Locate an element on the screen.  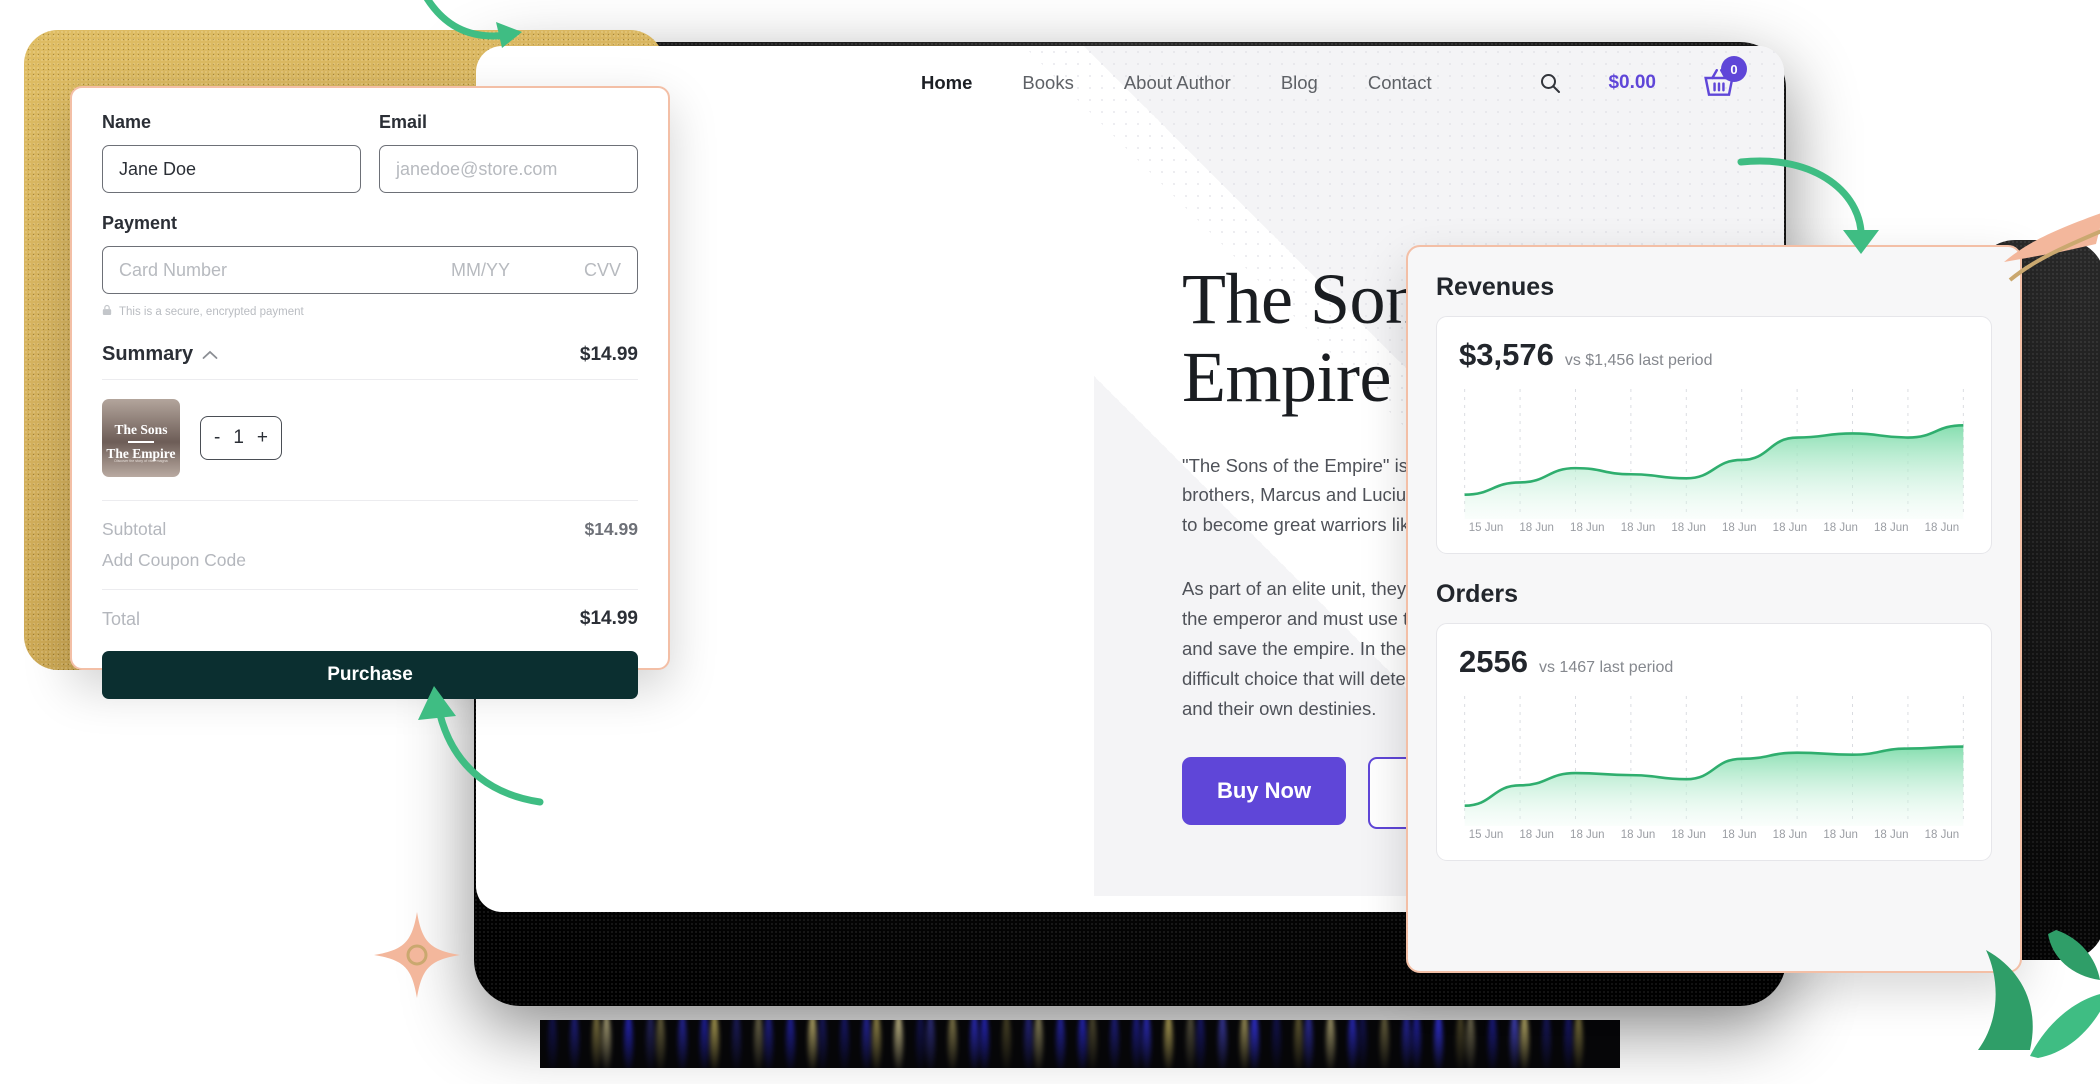
item-thumbnail-title: The Sons The Empire is located at coordinates (141, 442).